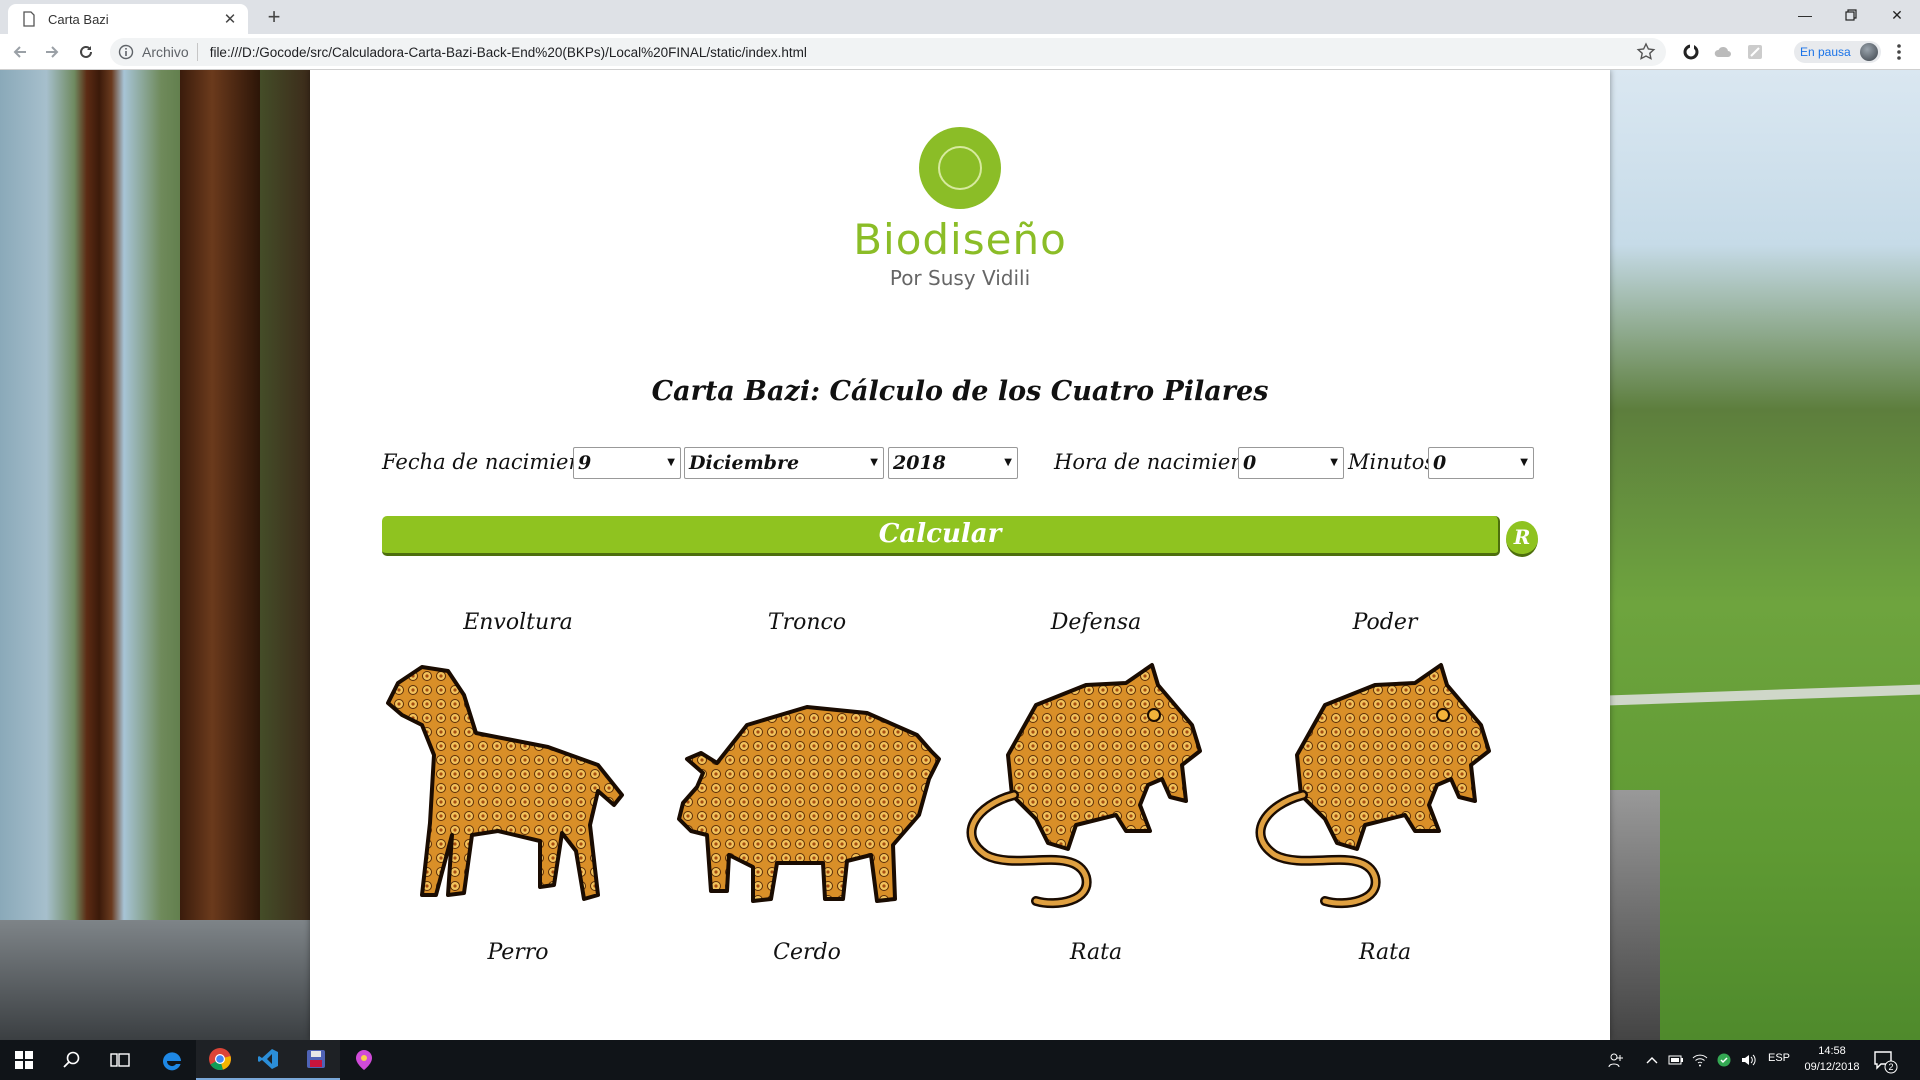  I want to click on browser-tab: Carta Bazi ✕, so click(128, 19).